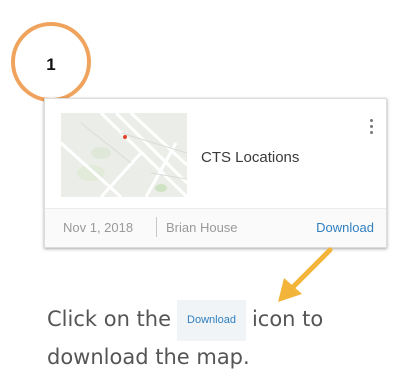 This screenshot has width=411, height=374. Describe the element at coordinates (211, 320) in the screenshot. I see `inline-download-button: Download` at that location.